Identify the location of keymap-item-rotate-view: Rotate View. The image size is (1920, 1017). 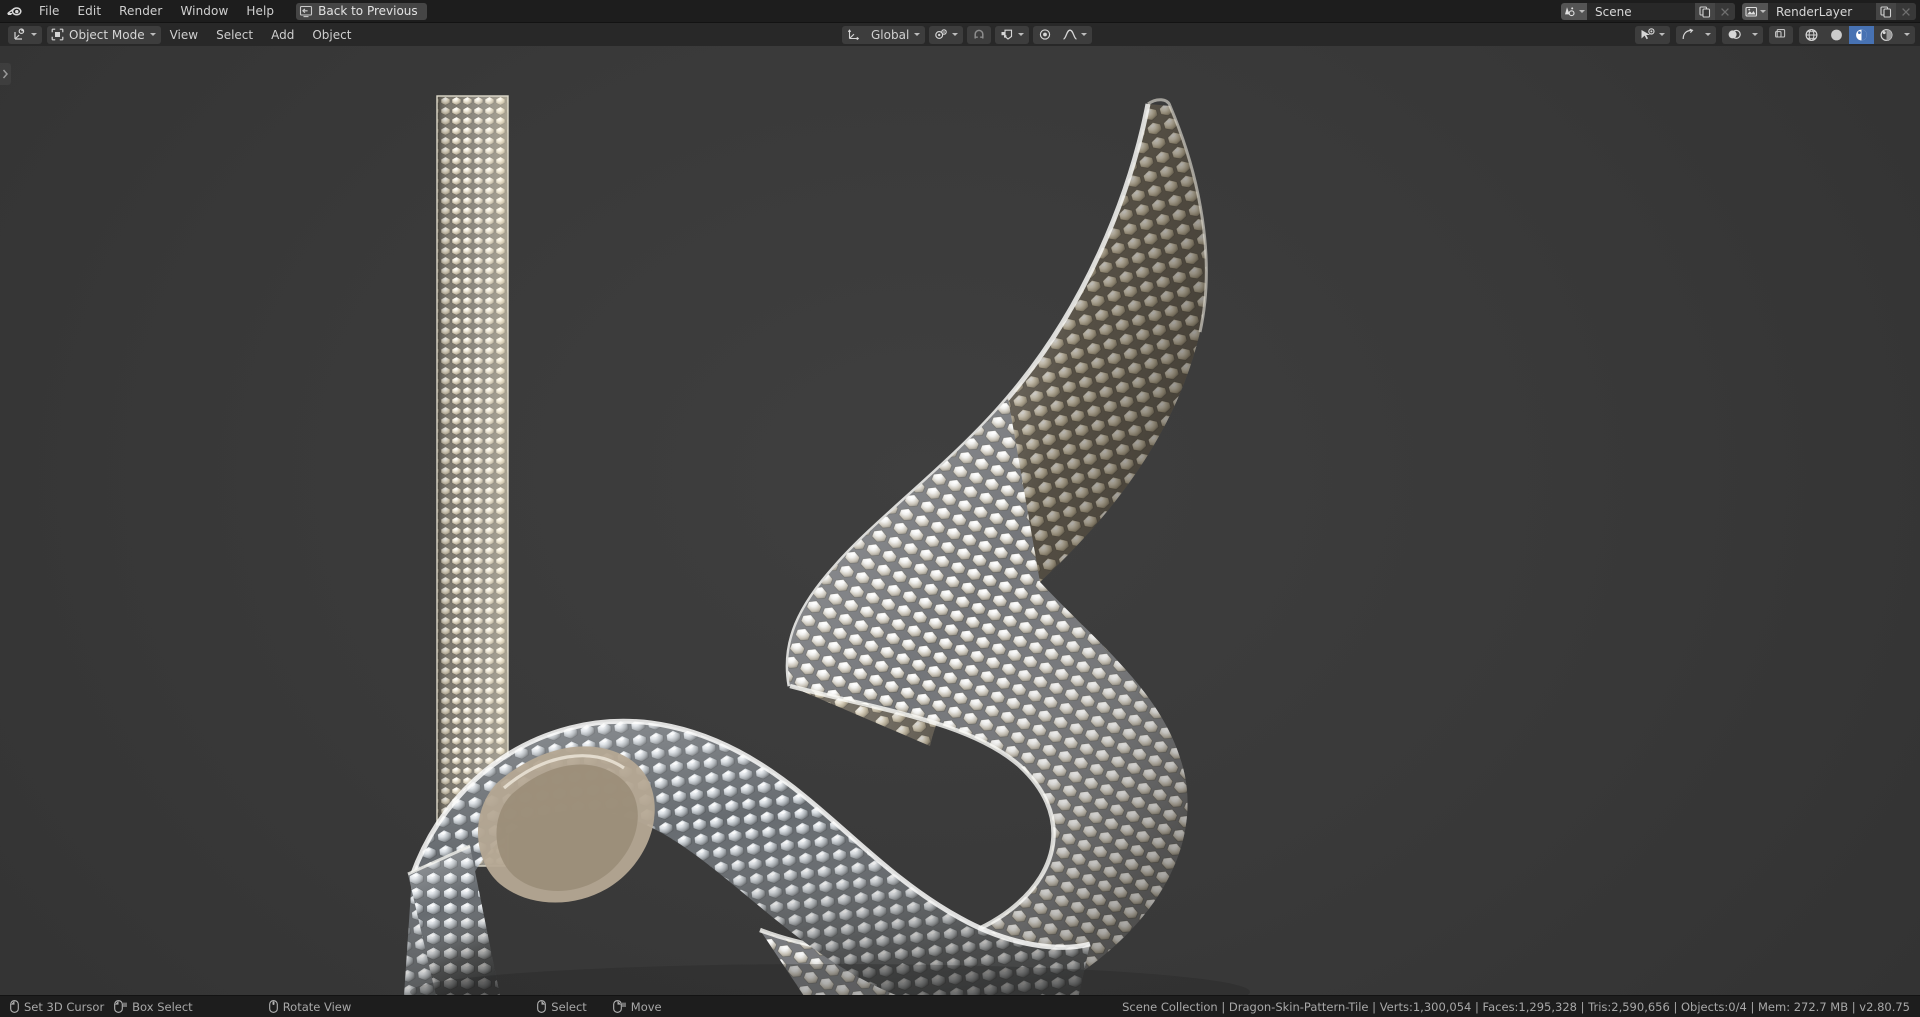
(310, 1006).